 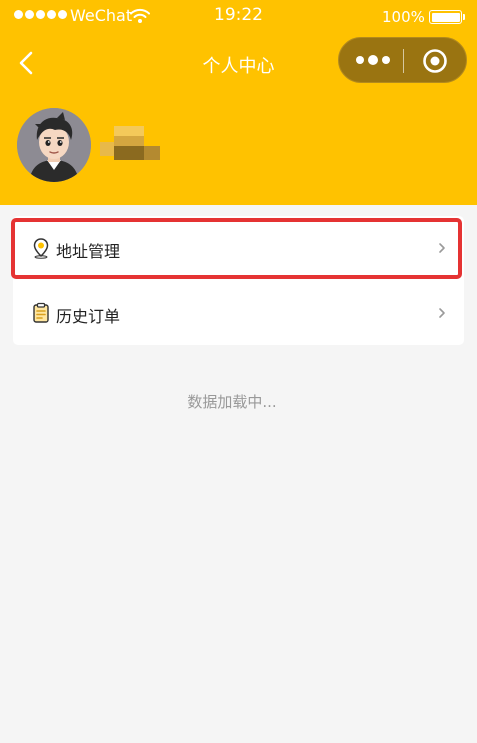 I want to click on battery-percent: 100%, so click(x=403, y=17).